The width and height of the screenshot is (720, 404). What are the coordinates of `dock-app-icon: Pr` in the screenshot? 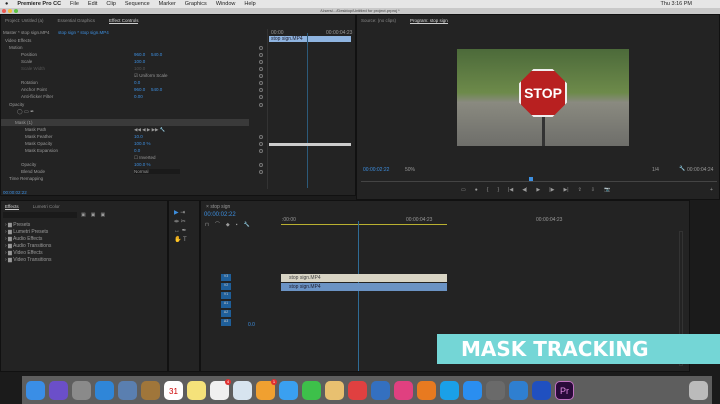 It's located at (564, 390).